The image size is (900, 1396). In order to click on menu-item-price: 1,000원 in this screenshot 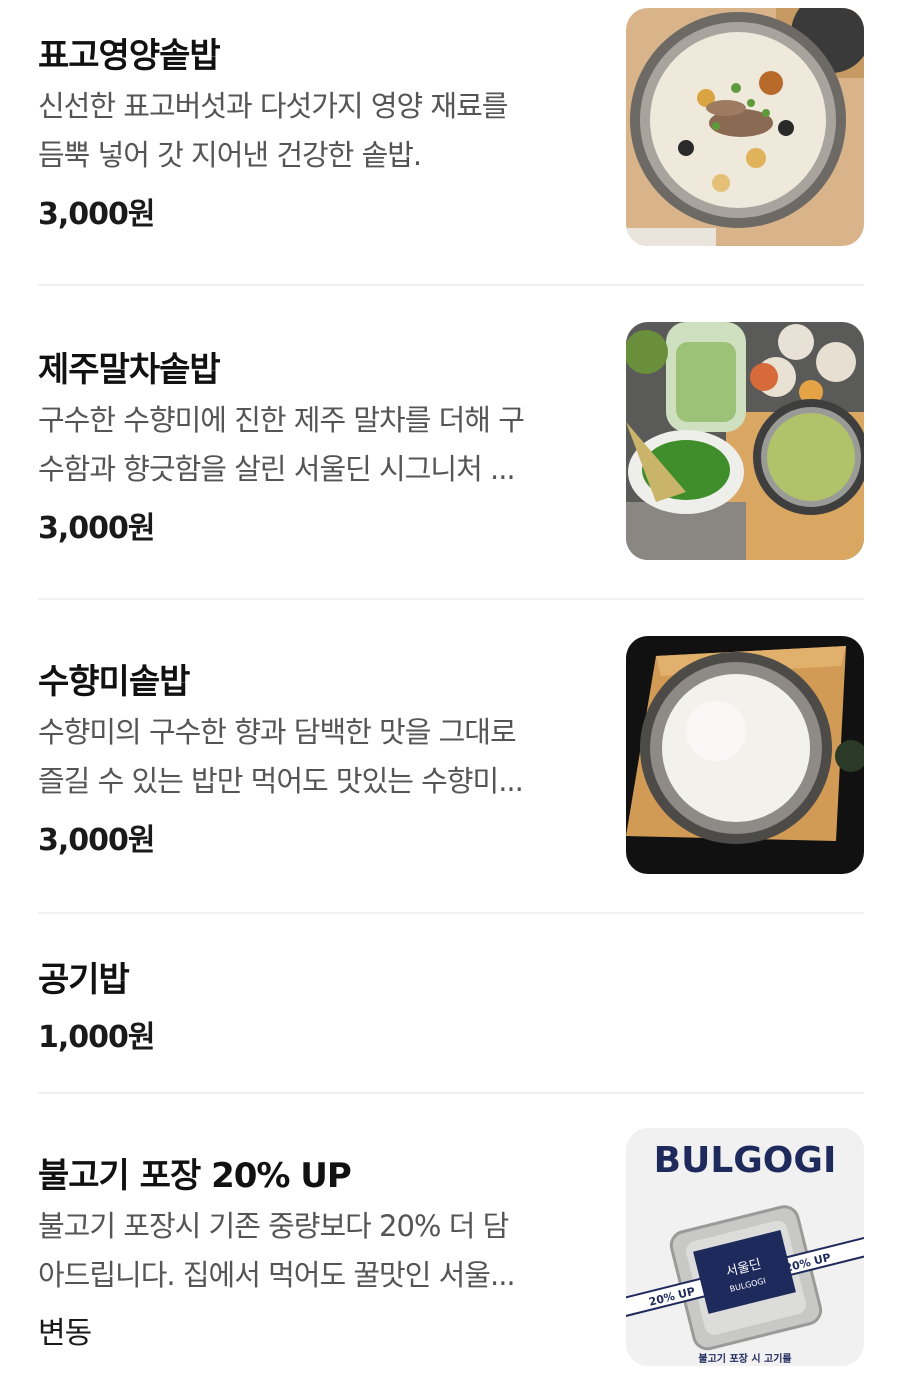, I will do `click(96, 1037)`.